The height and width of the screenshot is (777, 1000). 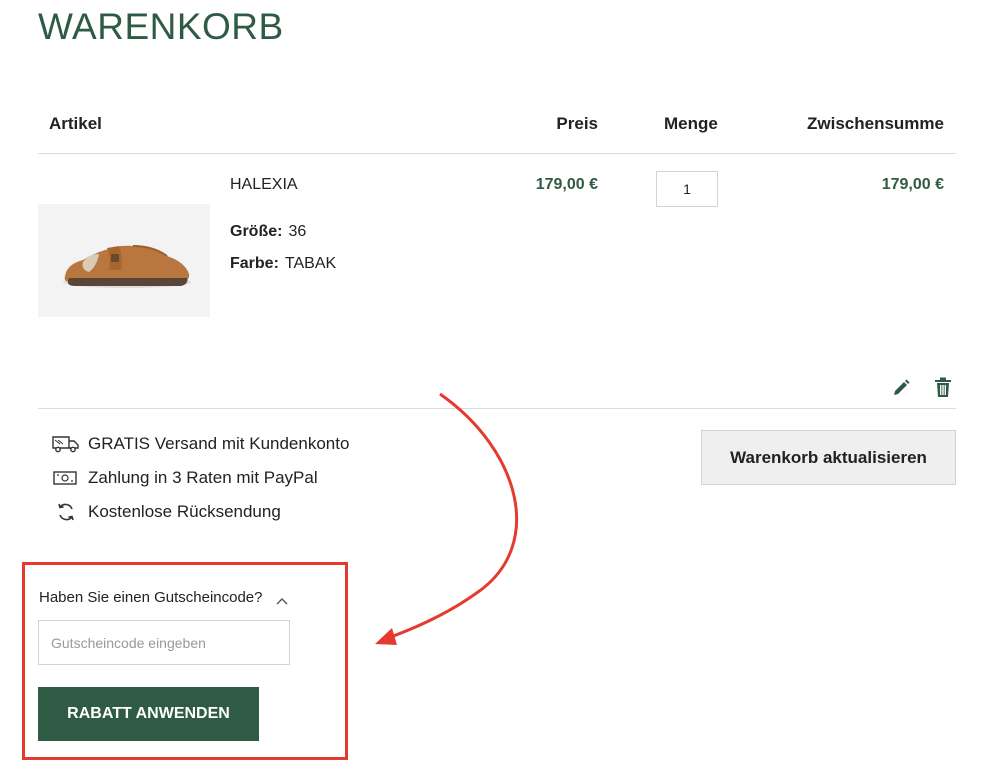 What do you see at coordinates (691, 123) in the screenshot?
I see `column-header-quantity: Menge` at bounding box center [691, 123].